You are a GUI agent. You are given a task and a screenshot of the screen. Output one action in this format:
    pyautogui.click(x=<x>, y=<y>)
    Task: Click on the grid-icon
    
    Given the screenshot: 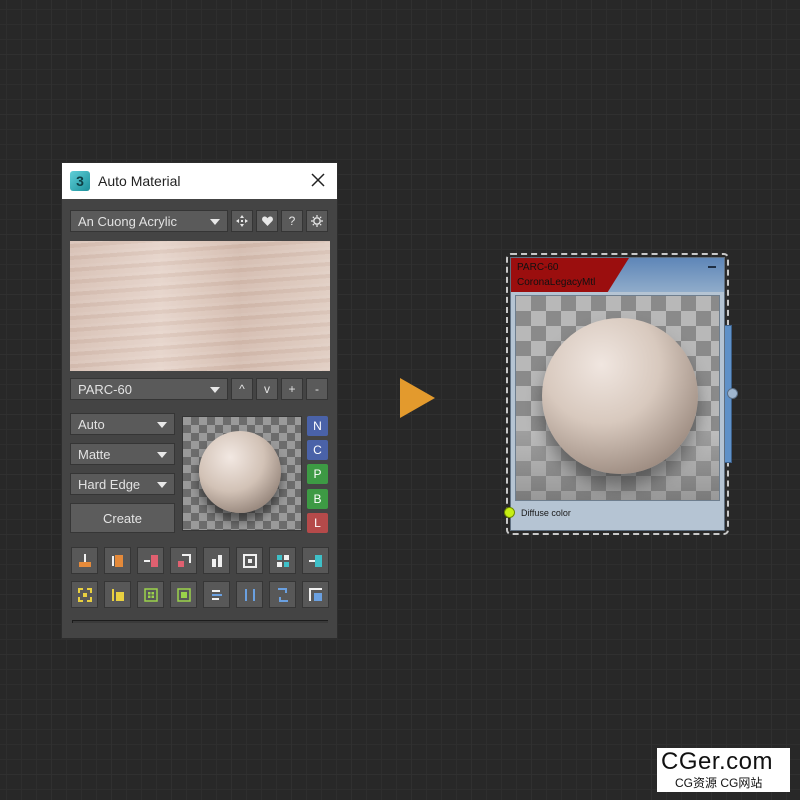 What is the action you would take?
    pyautogui.click(x=282, y=560)
    